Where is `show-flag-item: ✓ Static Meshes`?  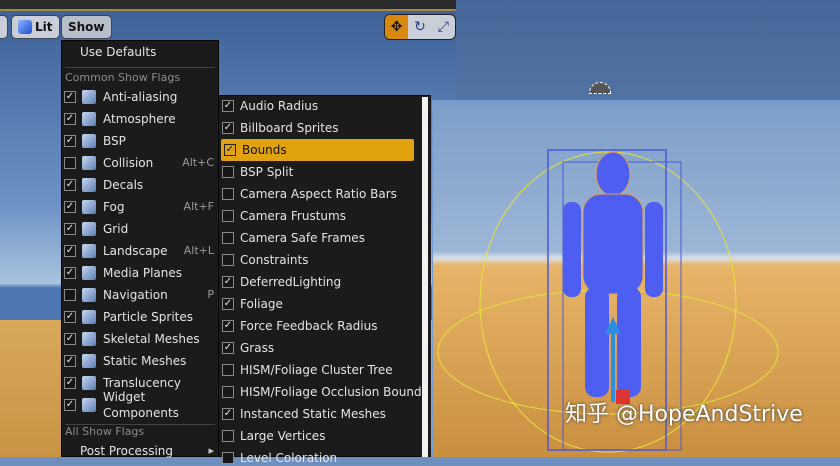 show-flag-item: ✓ Static Meshes is located at coordinates (140, 361).